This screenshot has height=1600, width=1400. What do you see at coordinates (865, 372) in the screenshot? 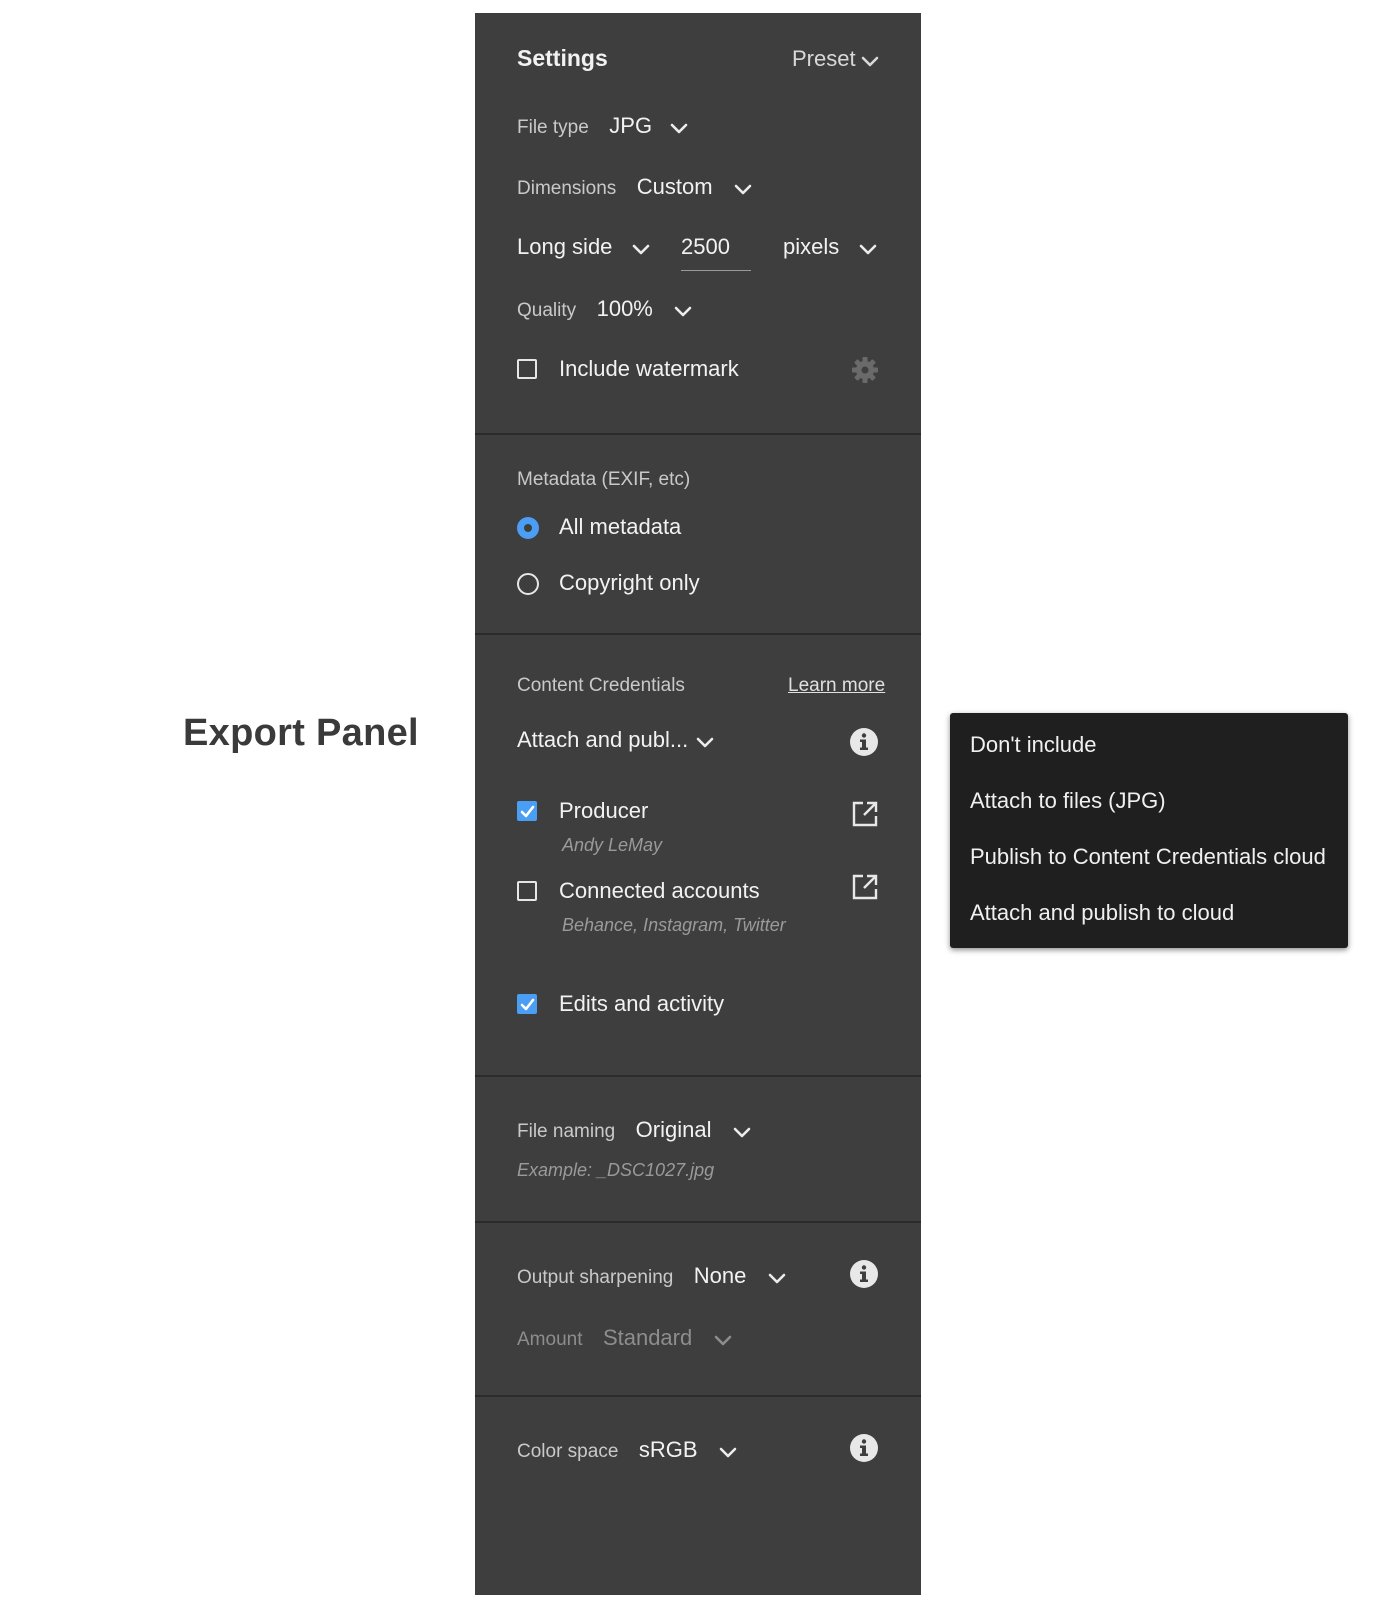
I see `gear-icon` at bounding box center [865, 372].